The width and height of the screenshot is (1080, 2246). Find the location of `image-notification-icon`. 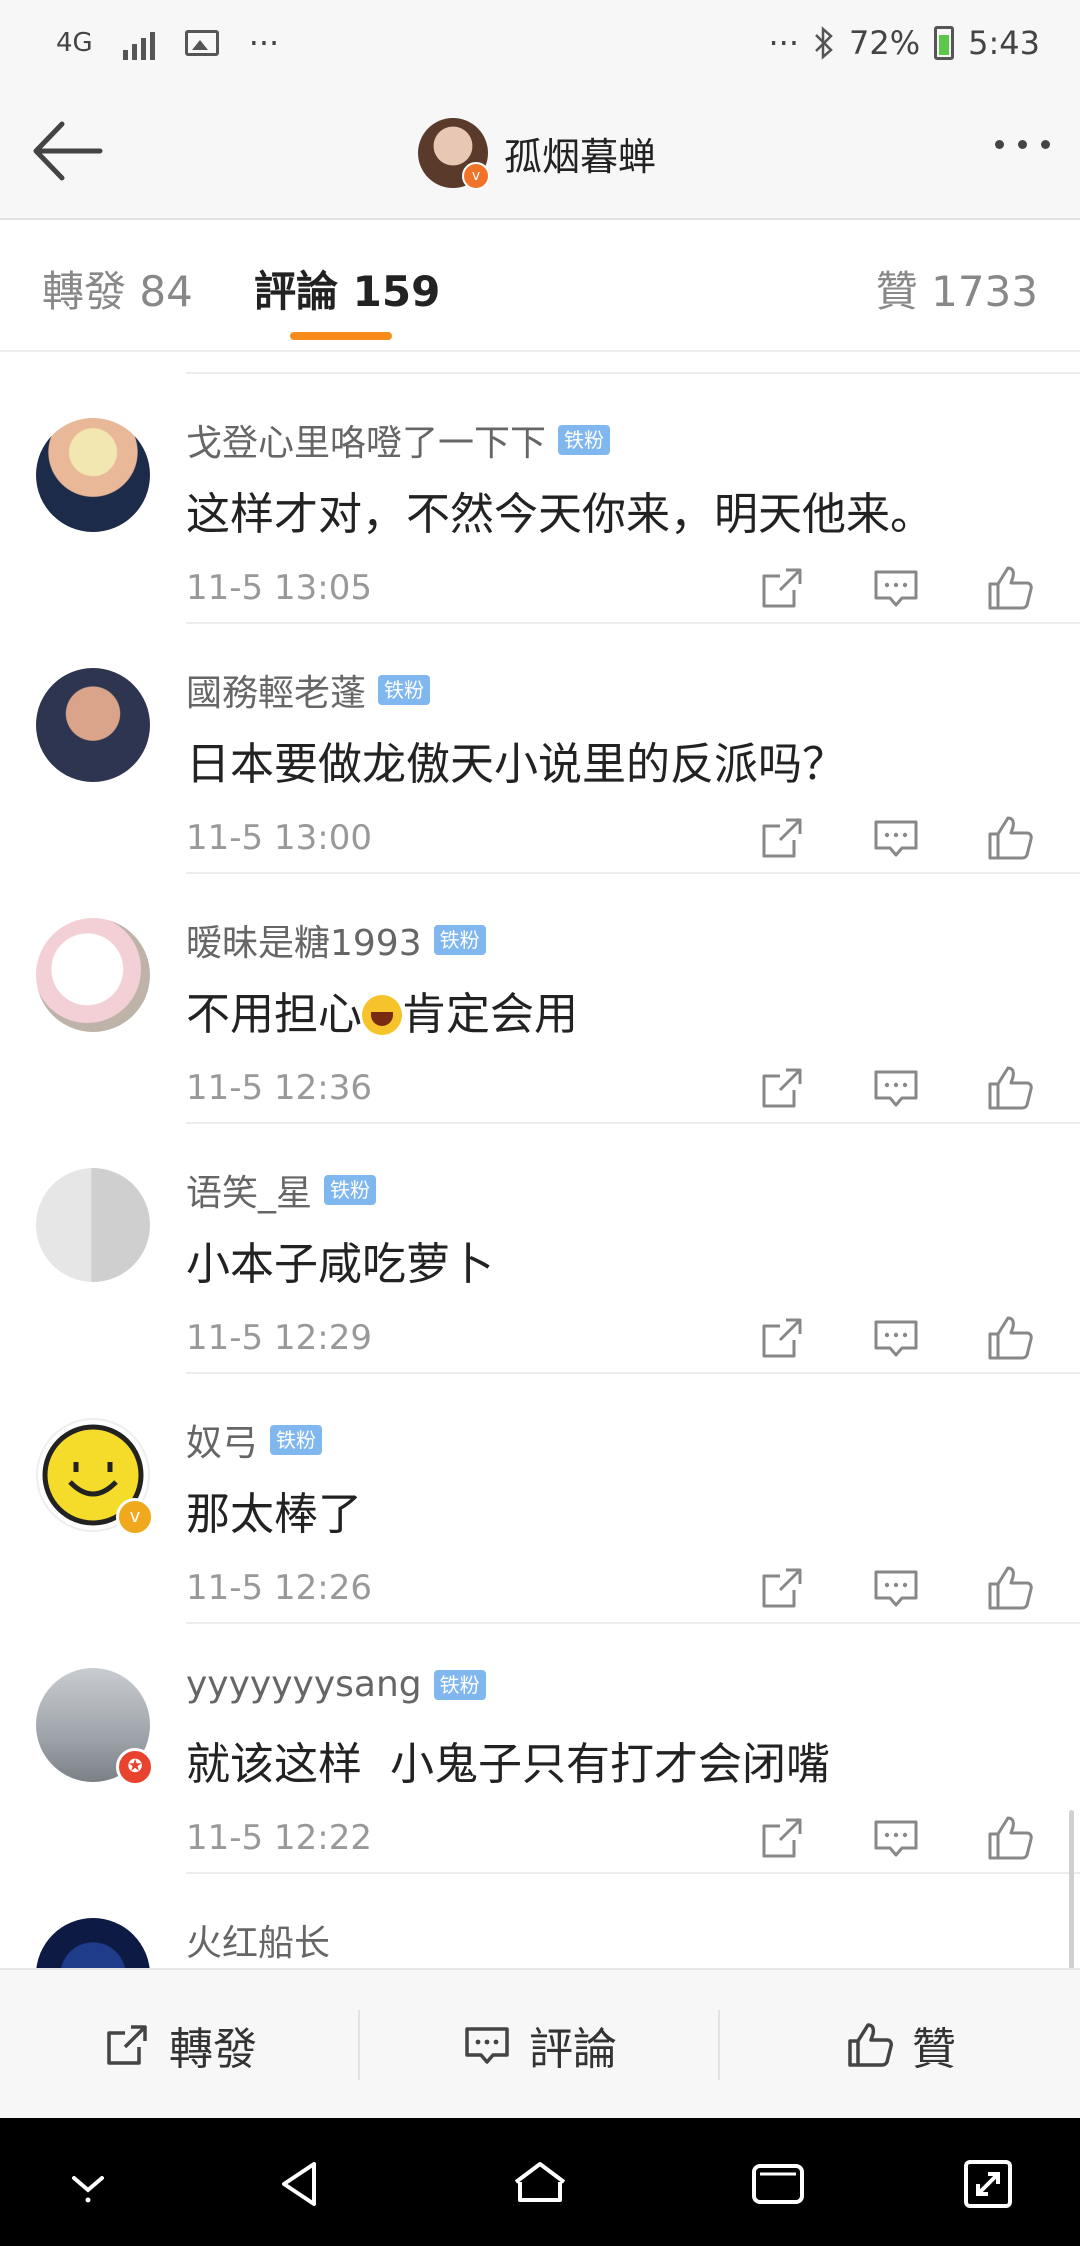

image-notification-icon is located at coordinates (201, 43).